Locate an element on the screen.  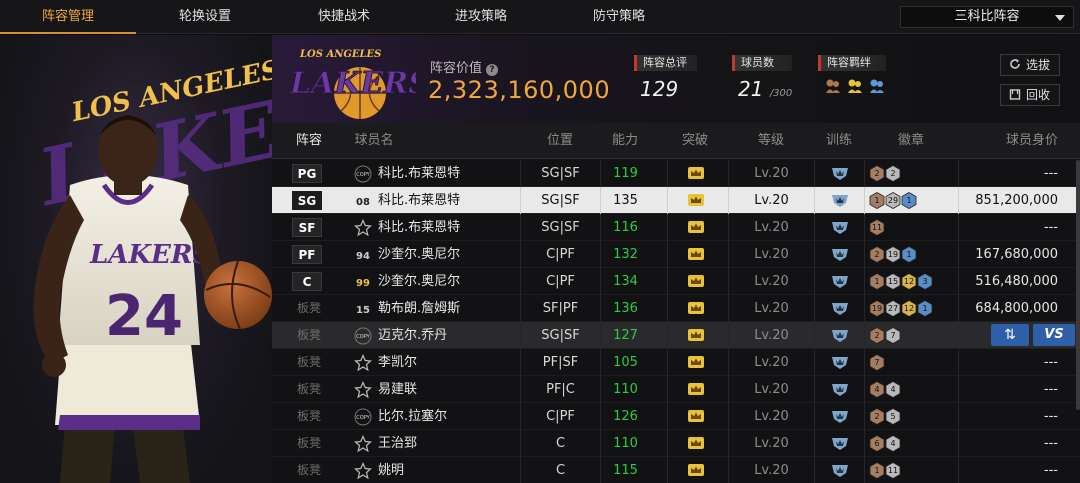
chevron-down-icon is located at coordinates (1060, 18).